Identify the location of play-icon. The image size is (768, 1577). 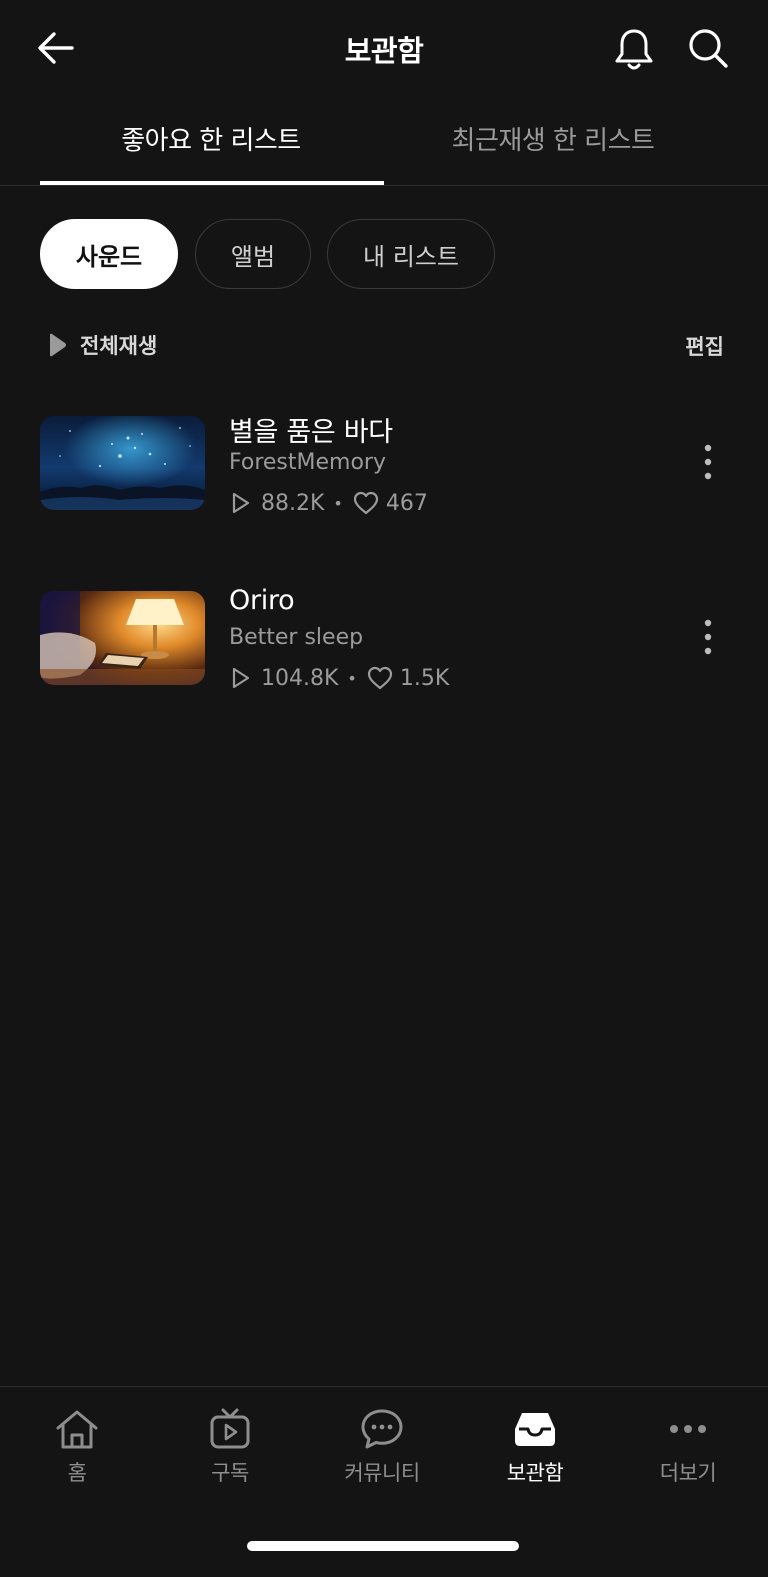
(58, 345).